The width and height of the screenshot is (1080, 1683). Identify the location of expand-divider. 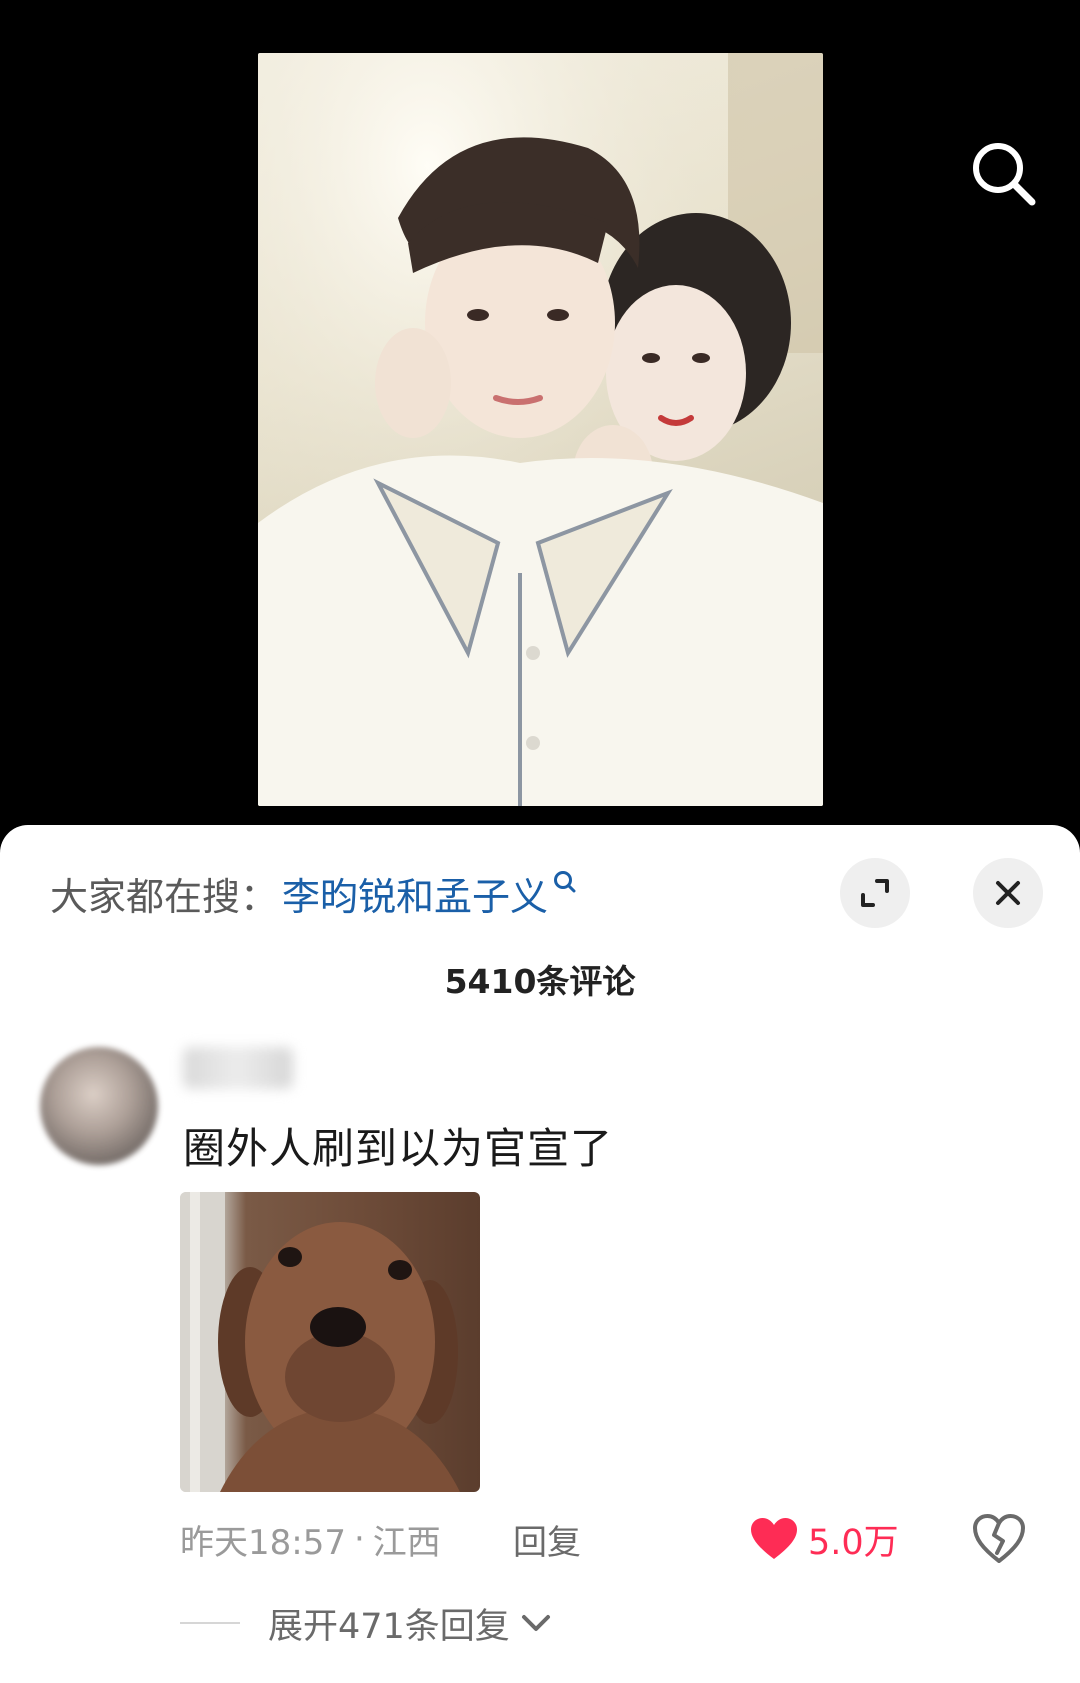
(210, 1623).